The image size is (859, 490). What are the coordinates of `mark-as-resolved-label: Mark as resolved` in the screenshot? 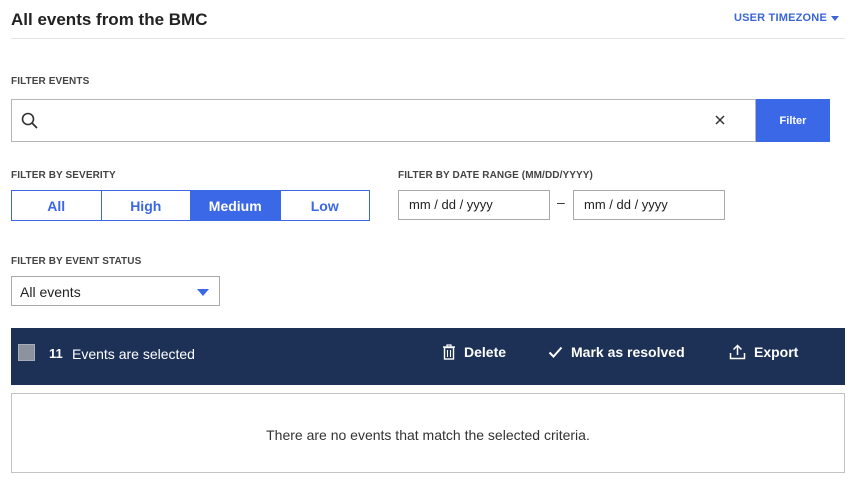 It's located at (628, 352).